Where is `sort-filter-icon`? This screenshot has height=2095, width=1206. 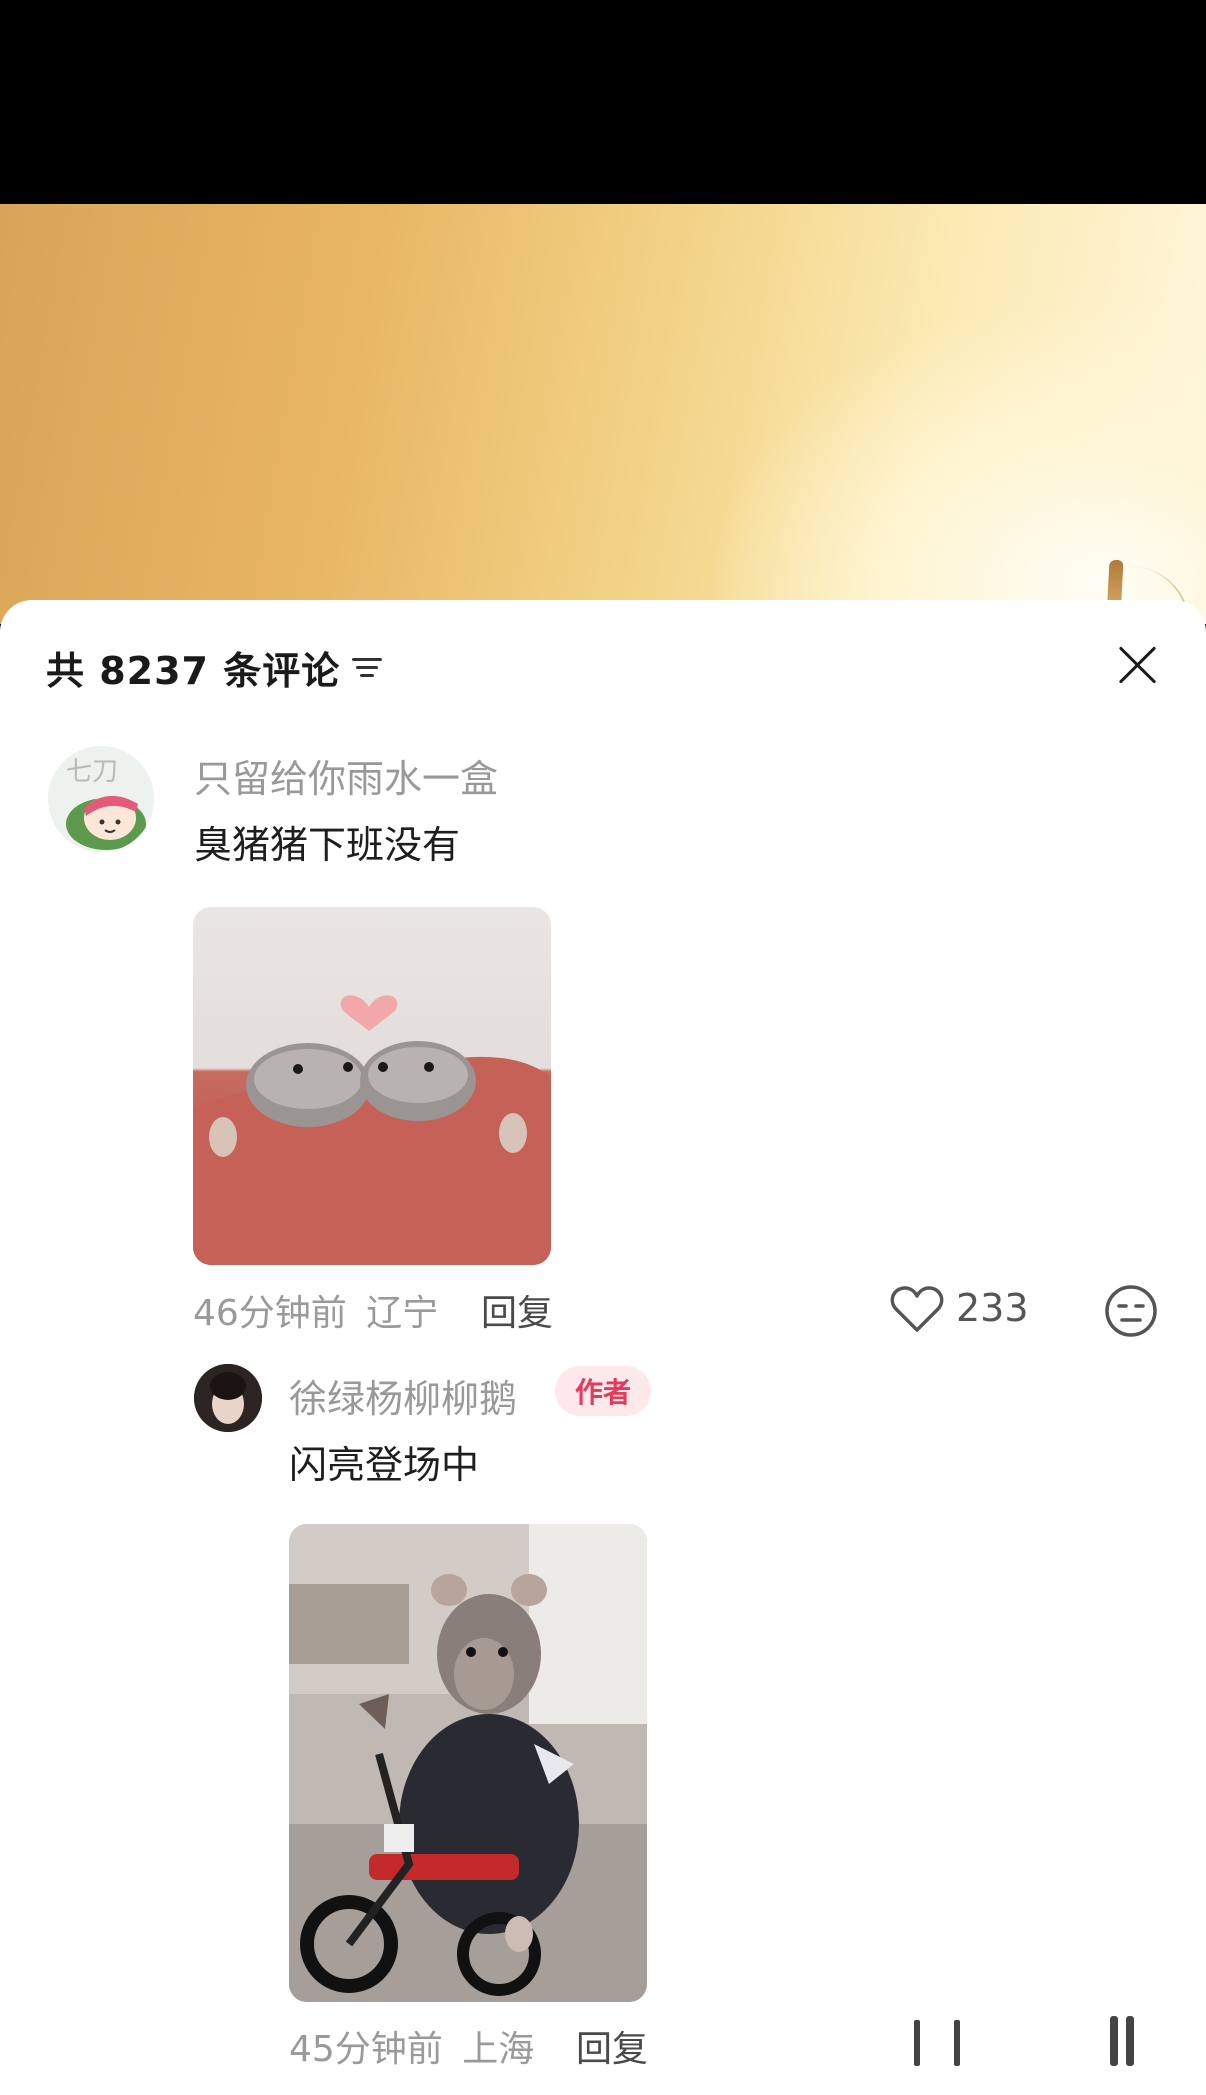
sort-filter-icon is located at coordinates (369, 667).